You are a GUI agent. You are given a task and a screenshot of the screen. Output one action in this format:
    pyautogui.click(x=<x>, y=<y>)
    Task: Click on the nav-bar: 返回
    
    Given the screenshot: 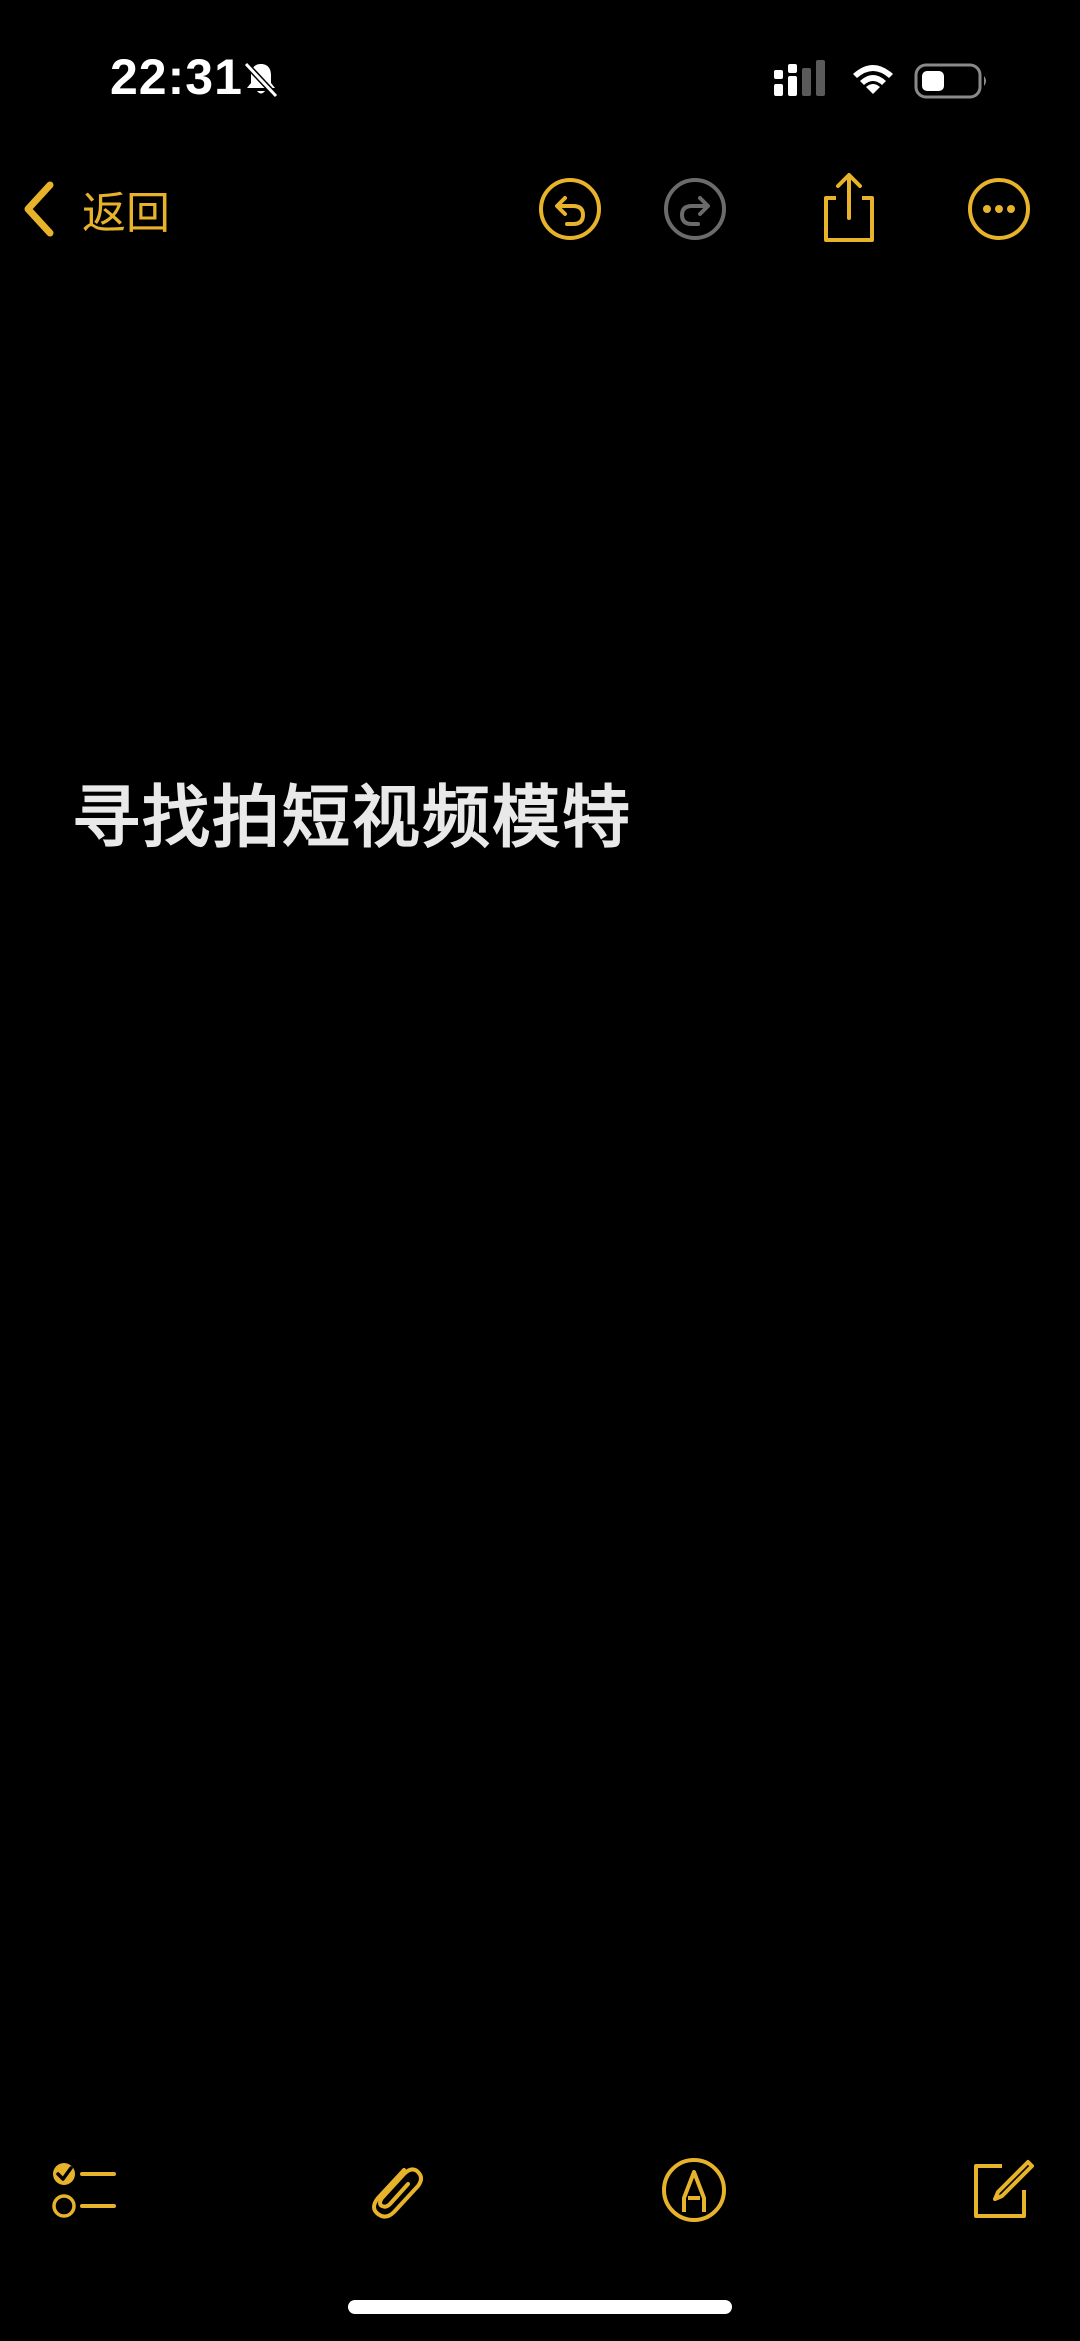 What is the action you would take?
    pyautogui.click(x=540, y=210)
    